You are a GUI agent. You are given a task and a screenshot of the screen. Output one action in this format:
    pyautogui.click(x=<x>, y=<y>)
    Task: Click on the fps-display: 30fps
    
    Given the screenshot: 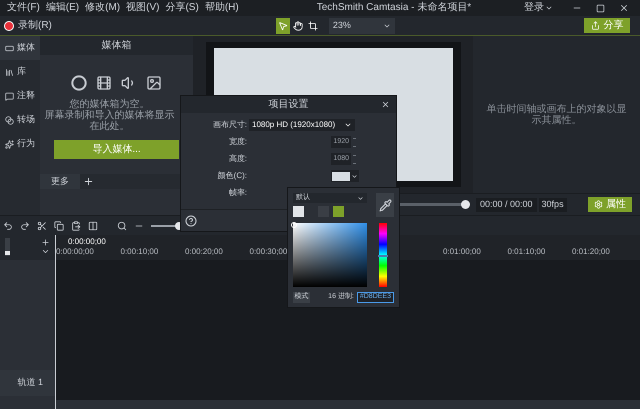 What is the action you would take?
    pyautogui.click(x=552, y=205)
    